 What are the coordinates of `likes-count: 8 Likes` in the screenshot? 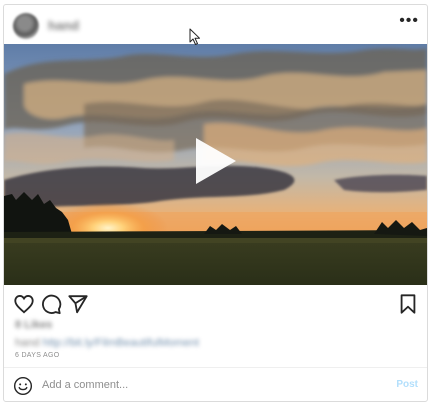 It's located at (33, 325).